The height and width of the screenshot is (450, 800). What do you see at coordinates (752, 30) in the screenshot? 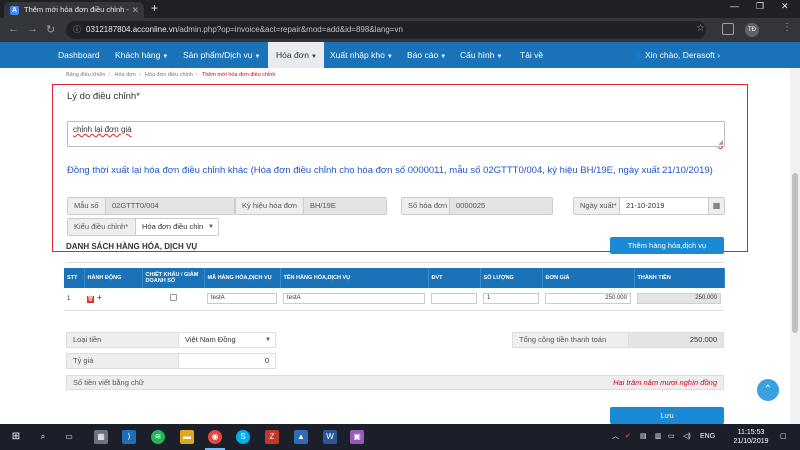
I see `profile-avatar: TĐ` at bounding box center [752, 30].